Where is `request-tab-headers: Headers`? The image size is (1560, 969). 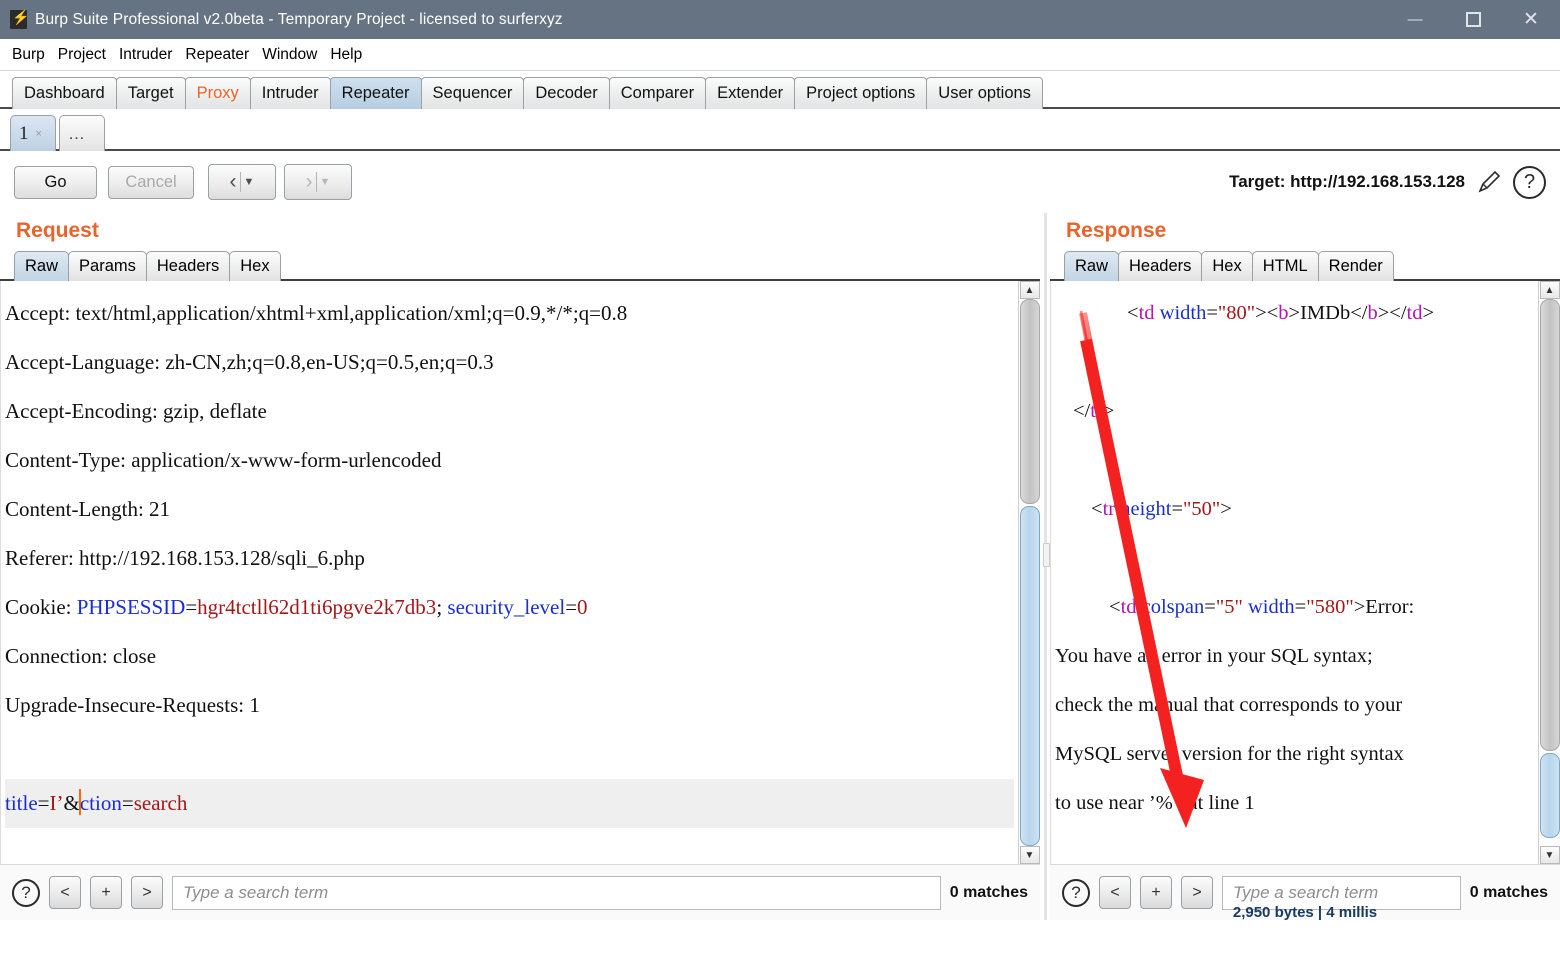
request-tab-headers: Headers is located at coordinates (188, 266).